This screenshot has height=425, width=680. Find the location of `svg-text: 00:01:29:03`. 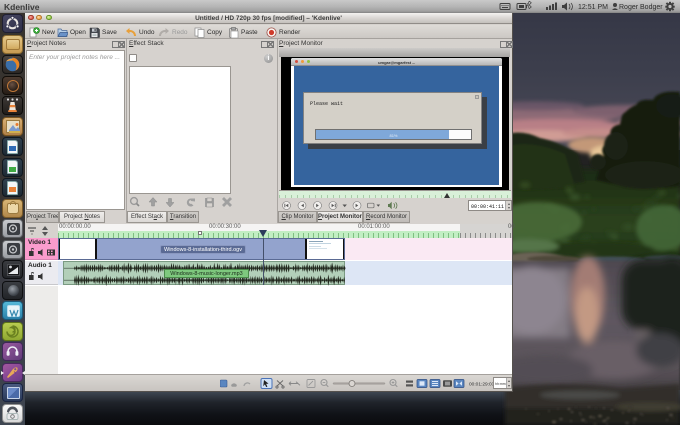

svg-text: 00:01:29:03 is located at coordinates (482, 385).